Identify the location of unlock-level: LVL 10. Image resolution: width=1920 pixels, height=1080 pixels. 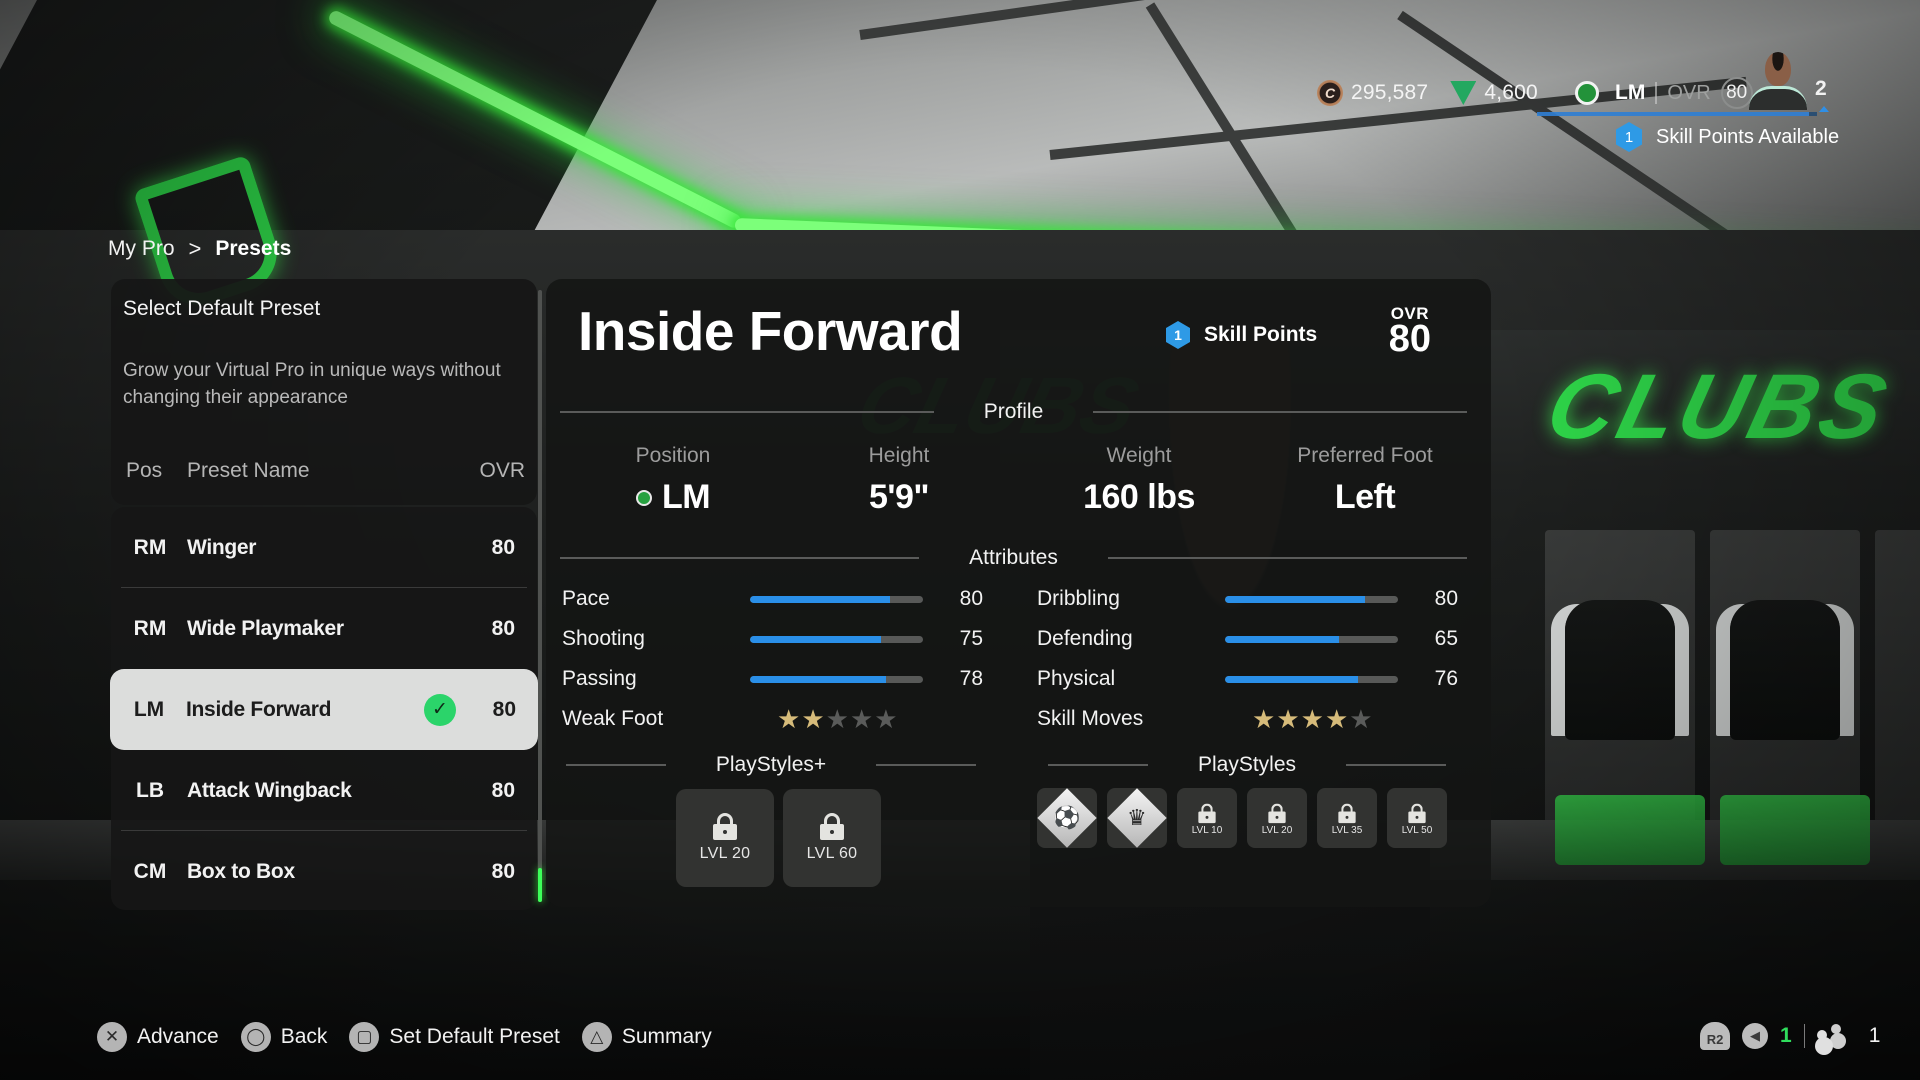
(1207, 830).